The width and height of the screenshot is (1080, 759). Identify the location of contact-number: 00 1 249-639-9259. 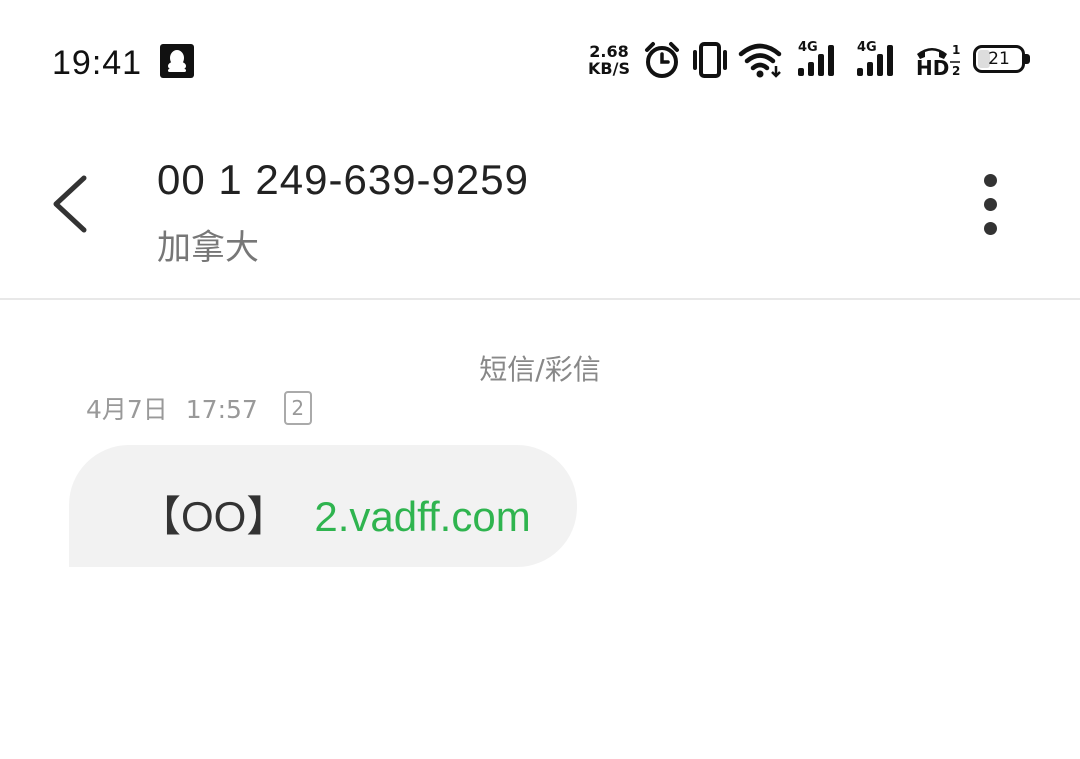
(343, 179).